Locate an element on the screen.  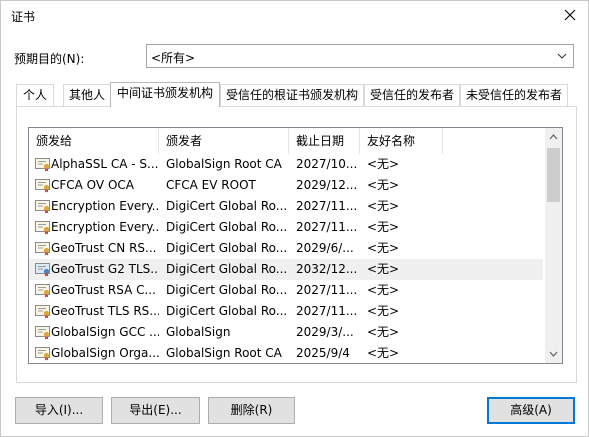
column-header-issued-to: 颁发给 is located at coordinates (94, 141).